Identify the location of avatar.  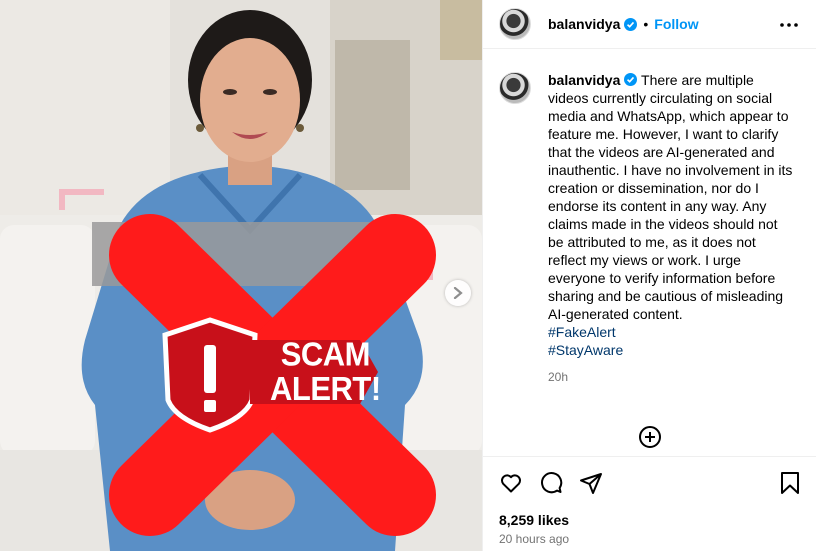
(515, 24).